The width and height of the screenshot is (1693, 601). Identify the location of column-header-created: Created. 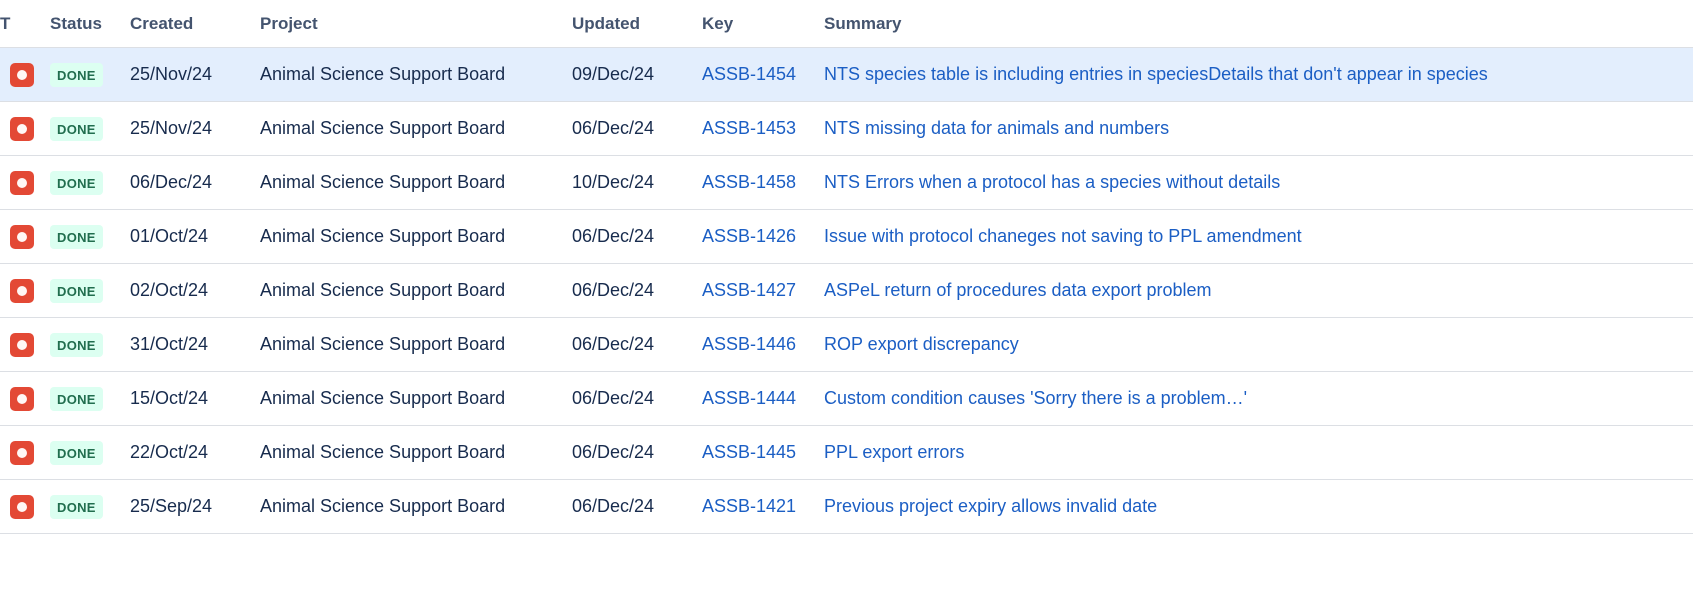
(195, 24).